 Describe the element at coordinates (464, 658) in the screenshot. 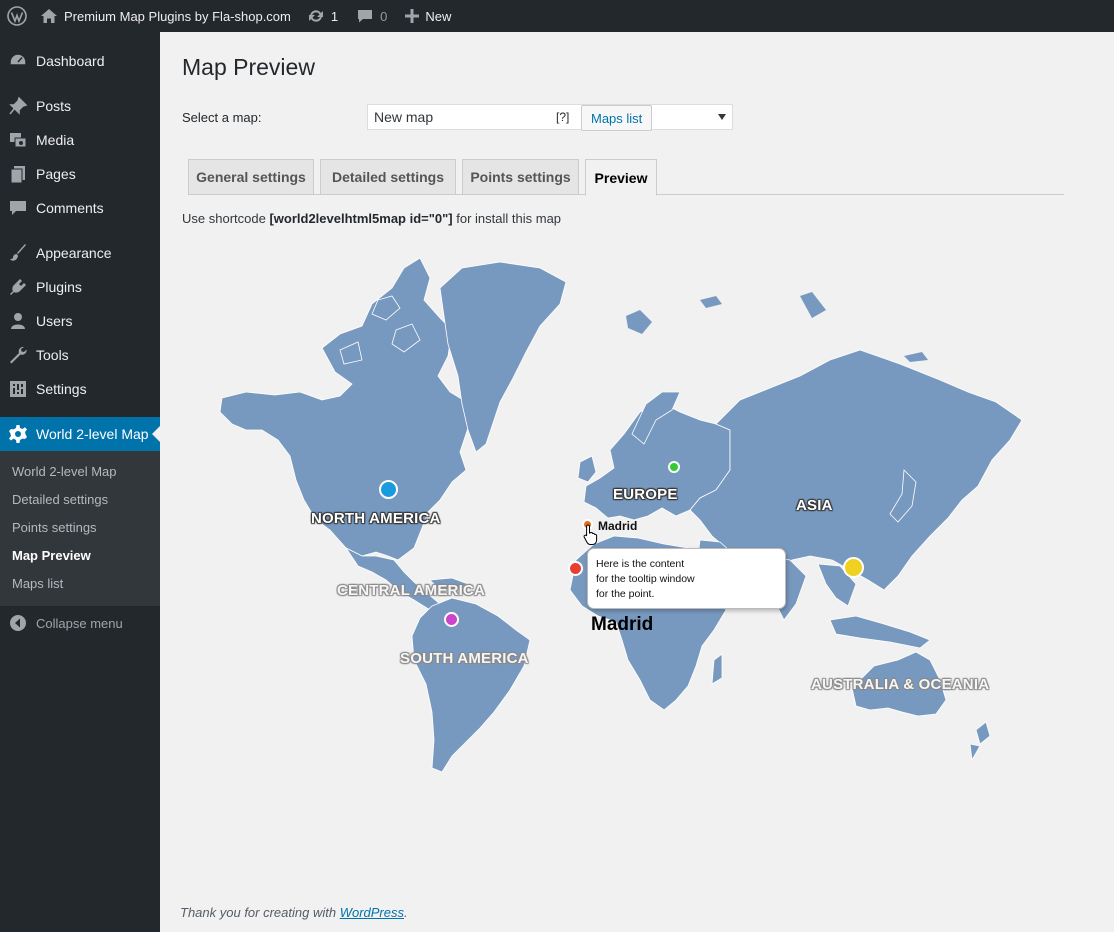

I see `region-label-south-america: SOUTH AMERICA` at that location.